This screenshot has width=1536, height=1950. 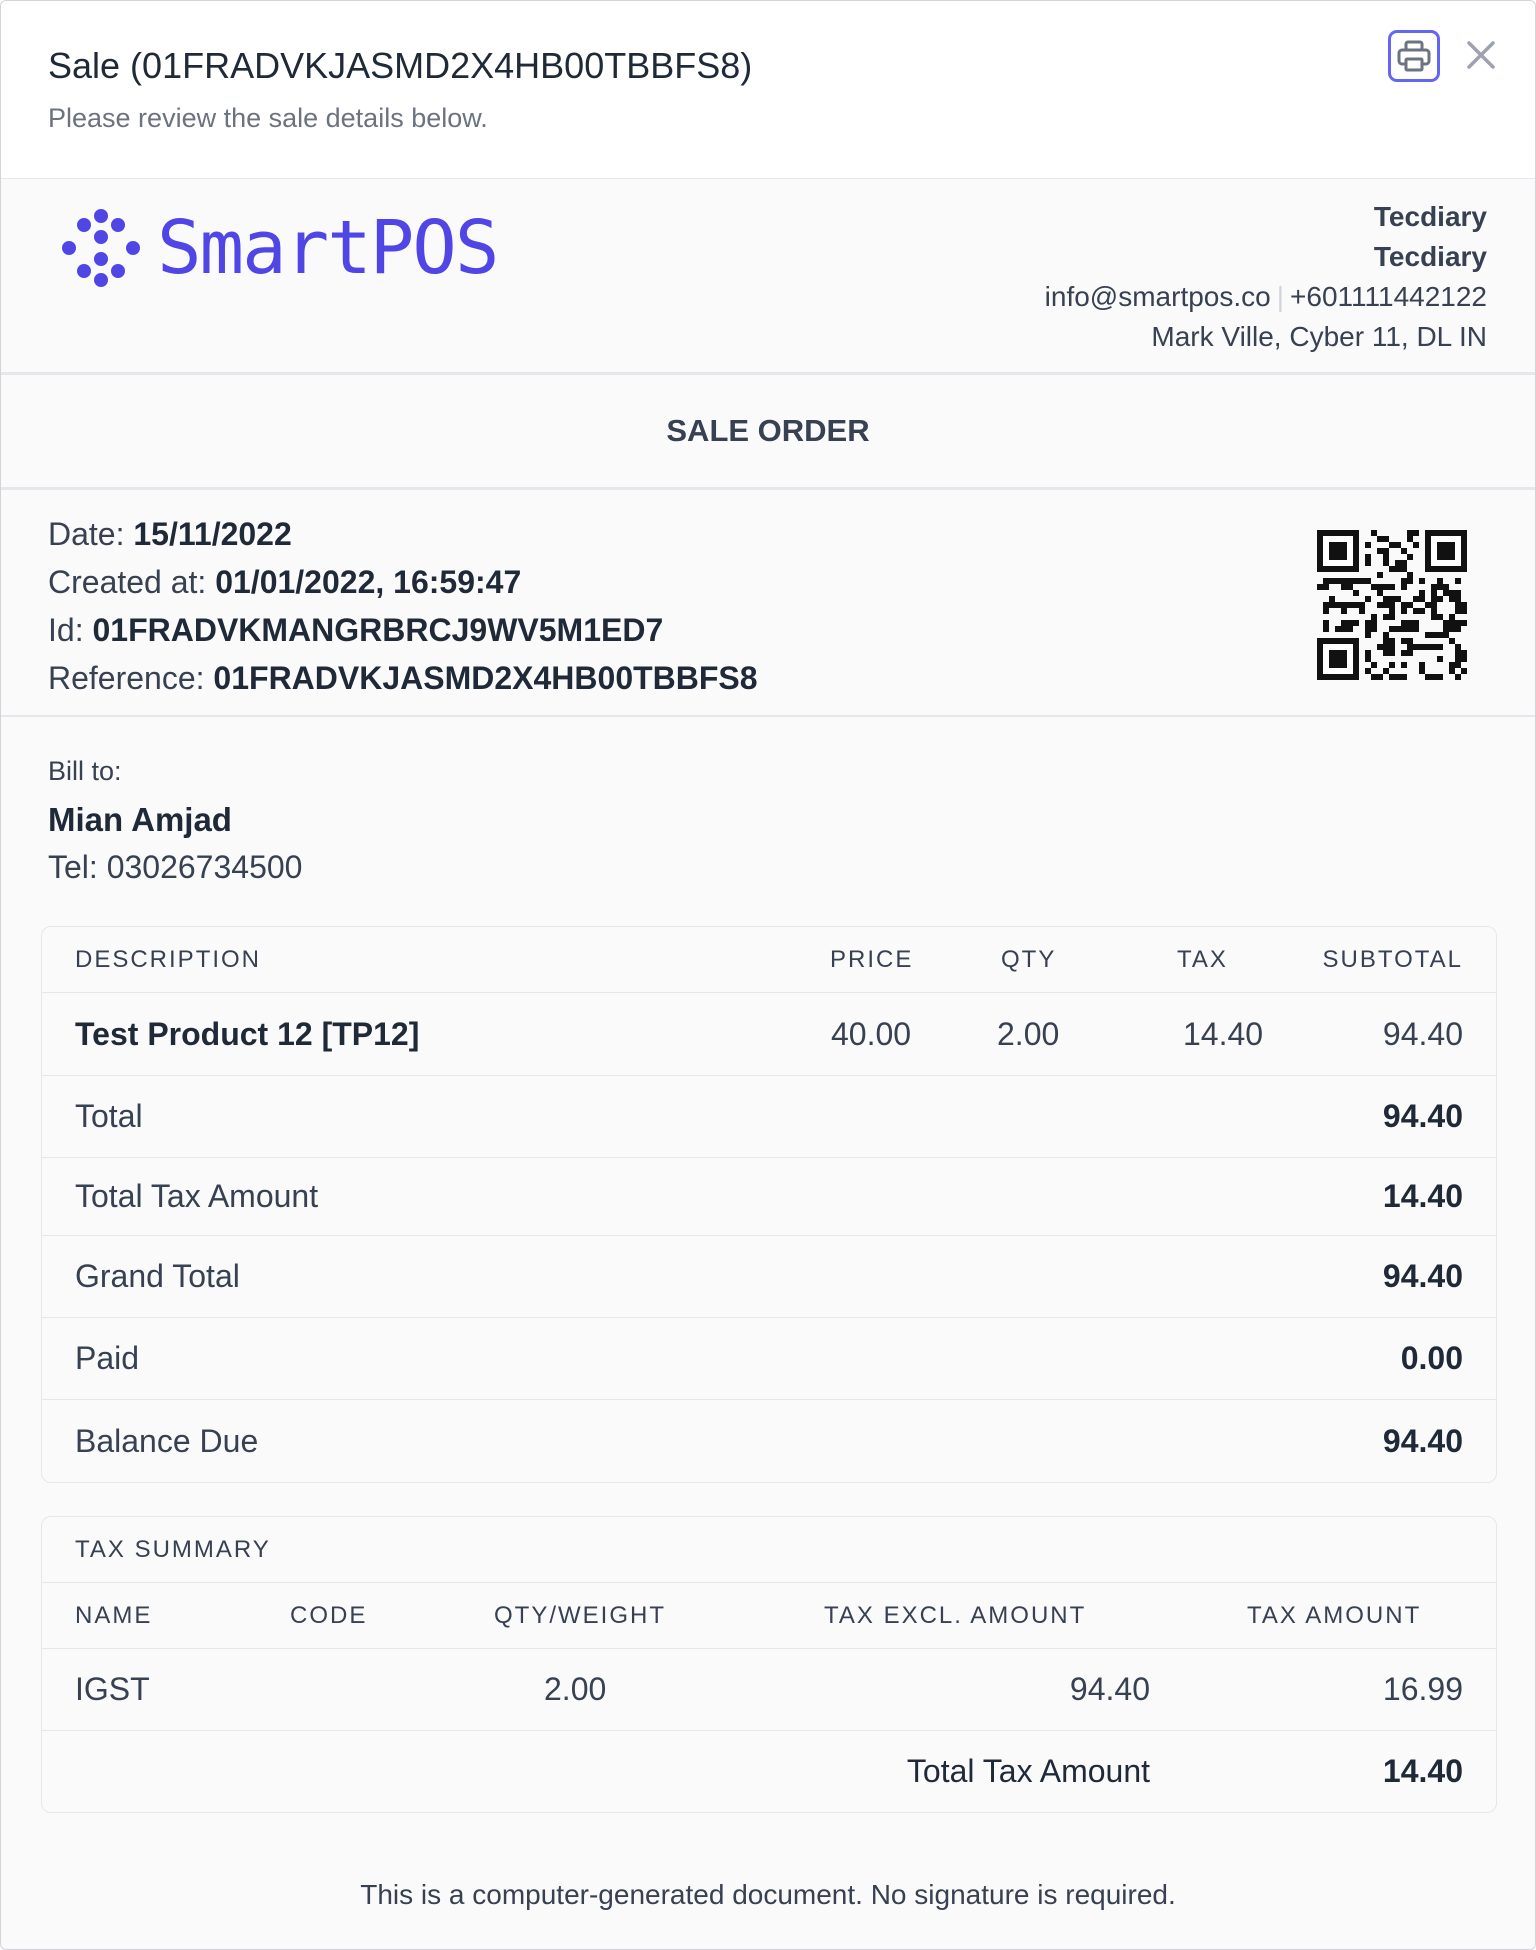 I want to click on customer-name: Mian Amjad, so click(x=140, y=819).